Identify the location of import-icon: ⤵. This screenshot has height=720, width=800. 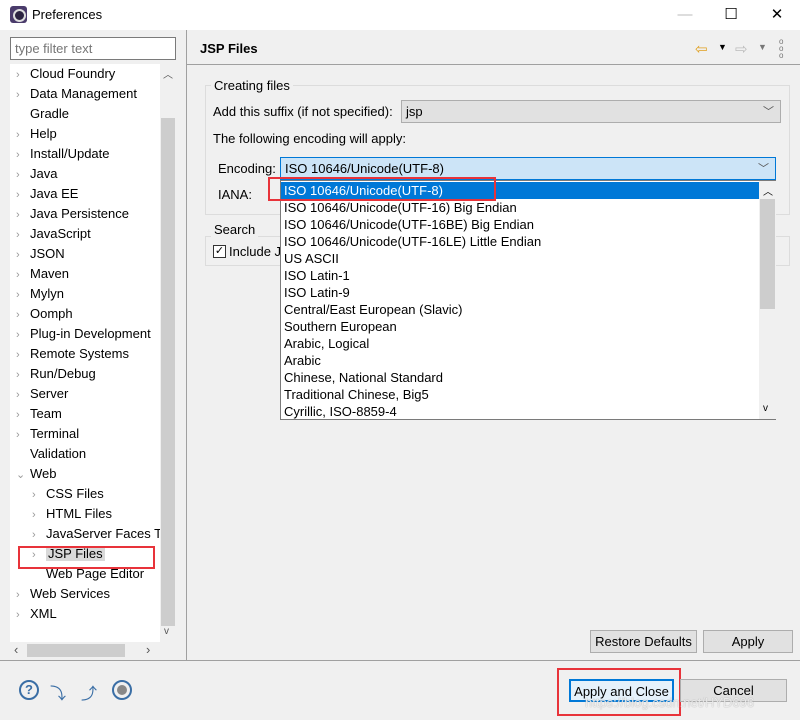
(60, 691).